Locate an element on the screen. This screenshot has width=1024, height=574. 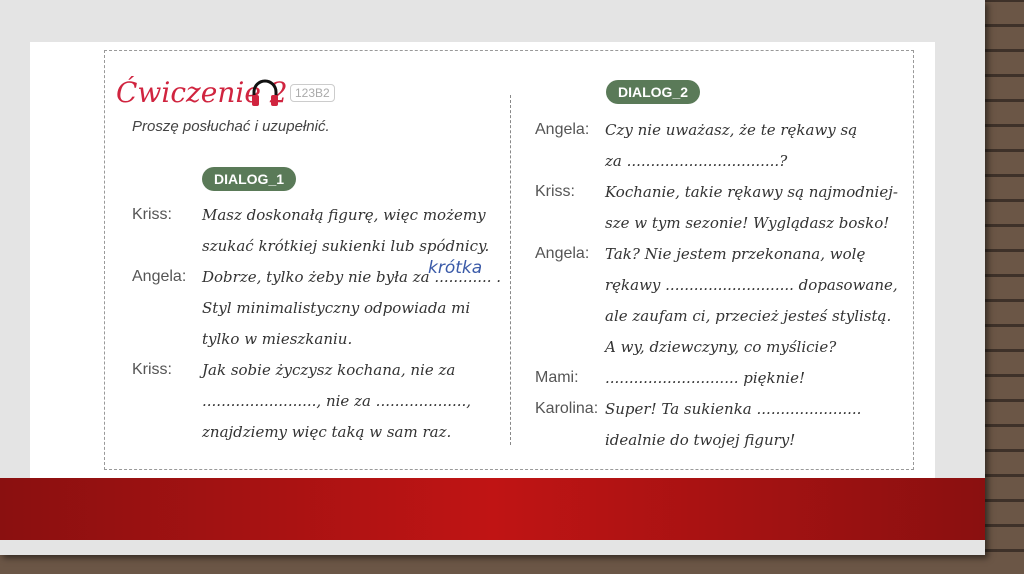
dialog-2-badge: DIALOG_2 is located at coordinates (653, 92).